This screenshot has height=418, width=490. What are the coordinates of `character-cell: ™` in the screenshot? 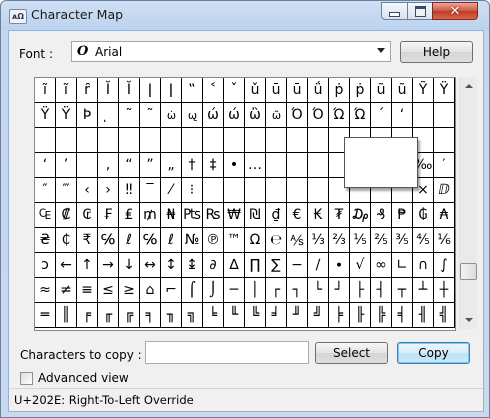 It's located at (234, 240).